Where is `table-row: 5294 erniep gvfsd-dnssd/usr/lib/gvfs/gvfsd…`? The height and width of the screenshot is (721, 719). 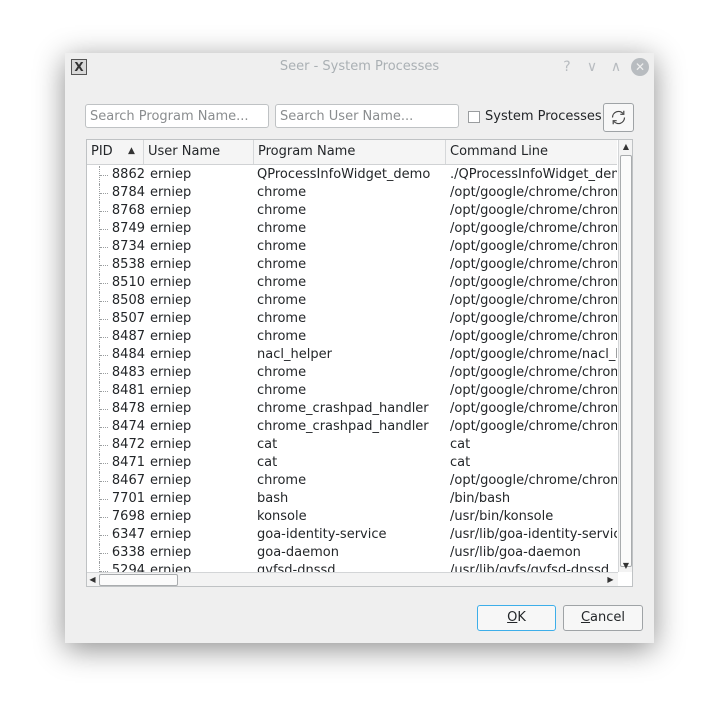
table-row: 5294 erniep gvfsd-dnssd/usr/lib/gvfs/gvfsd… is located at coordinates (352, 567).